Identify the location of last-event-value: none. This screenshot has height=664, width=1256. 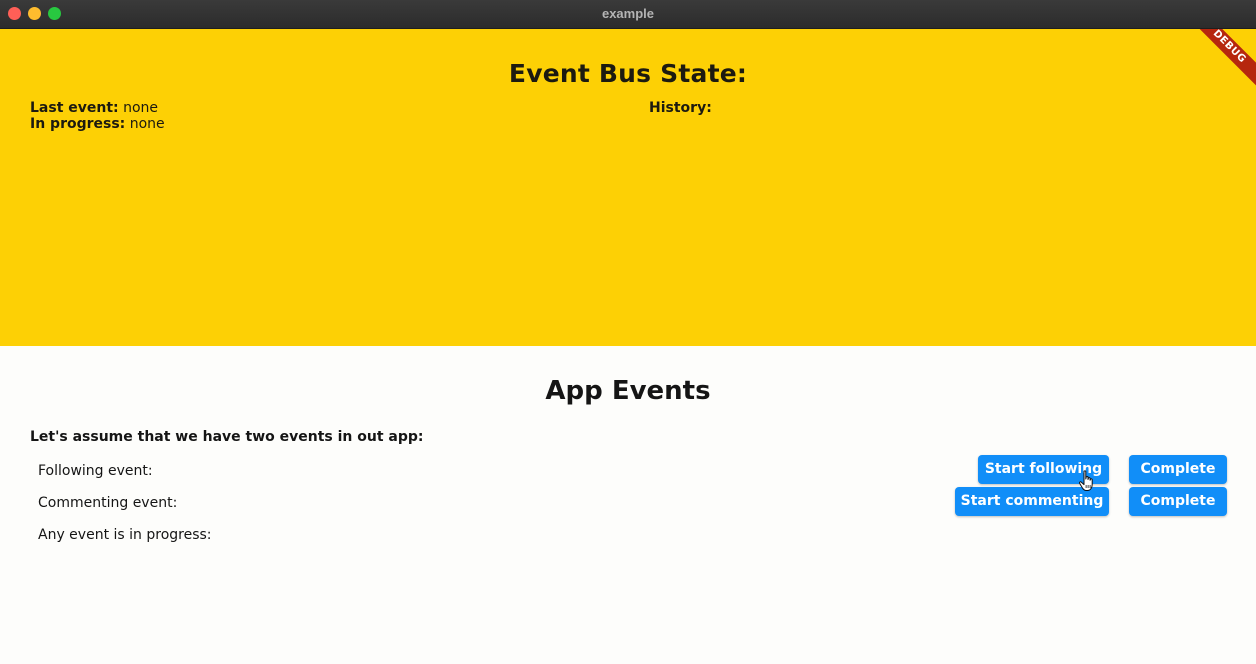
(141, 108).